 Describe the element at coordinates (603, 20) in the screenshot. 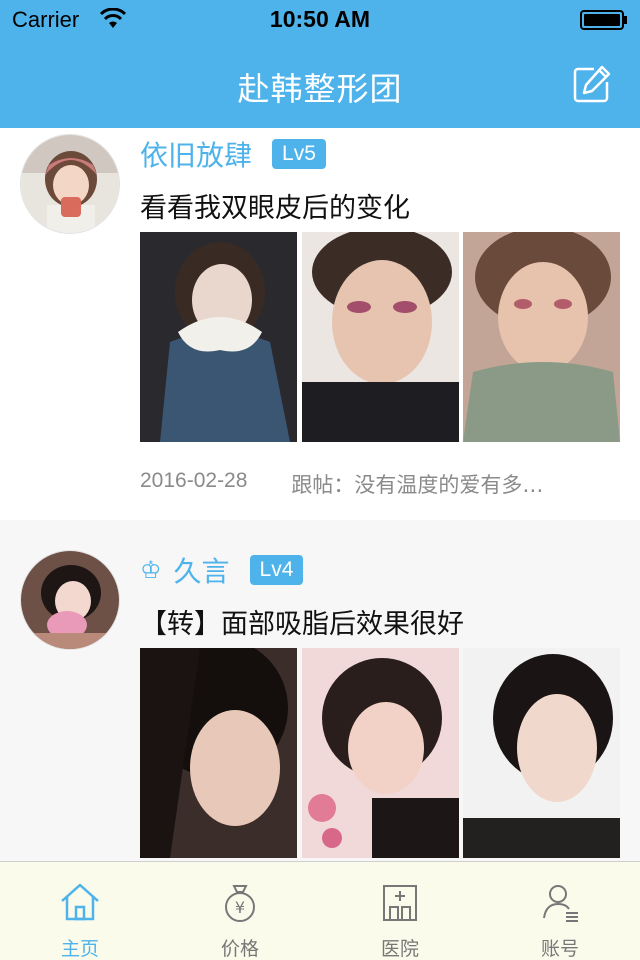

I see `battery-icon` at that location.